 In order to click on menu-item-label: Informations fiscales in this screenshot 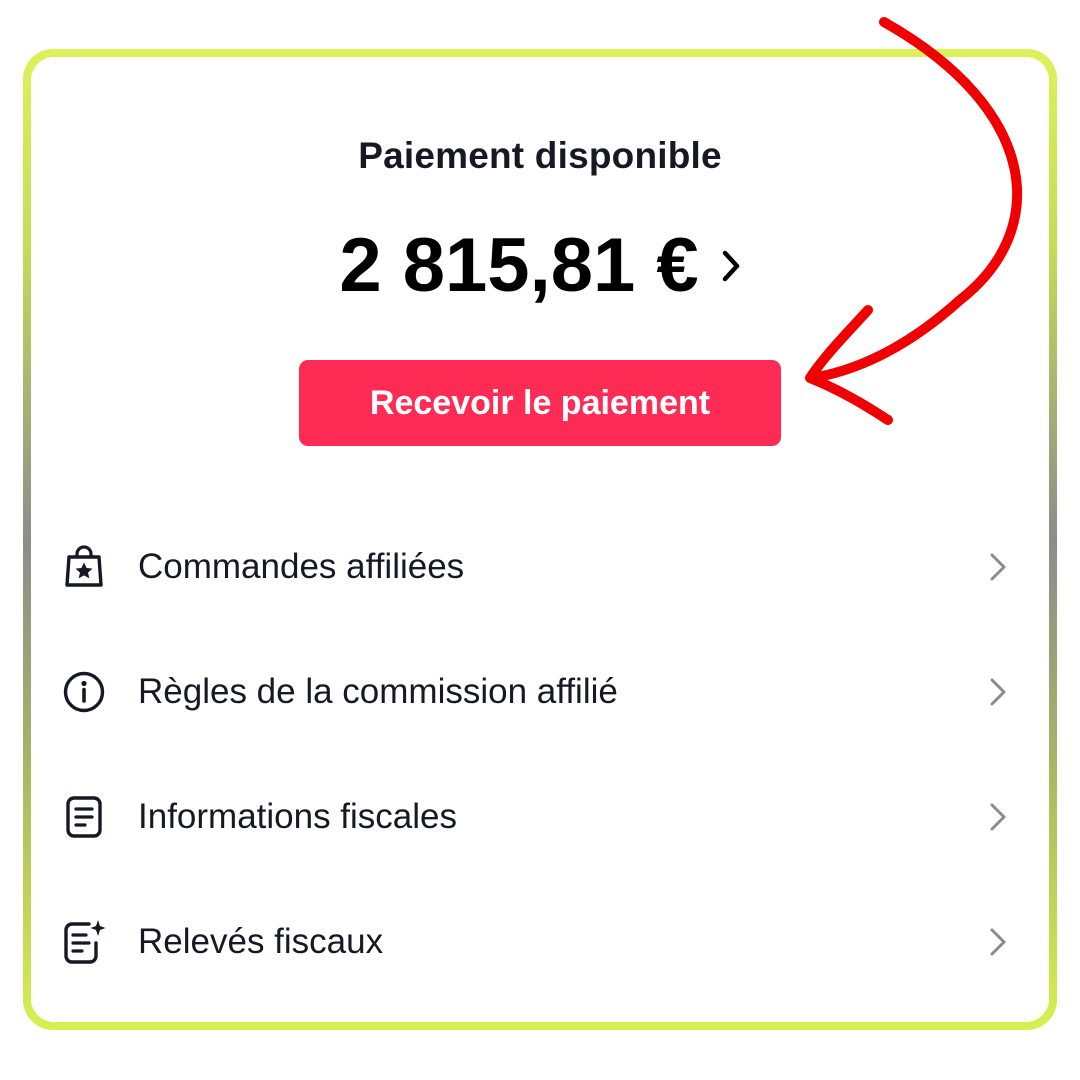, I will do `click(298, 816)`.